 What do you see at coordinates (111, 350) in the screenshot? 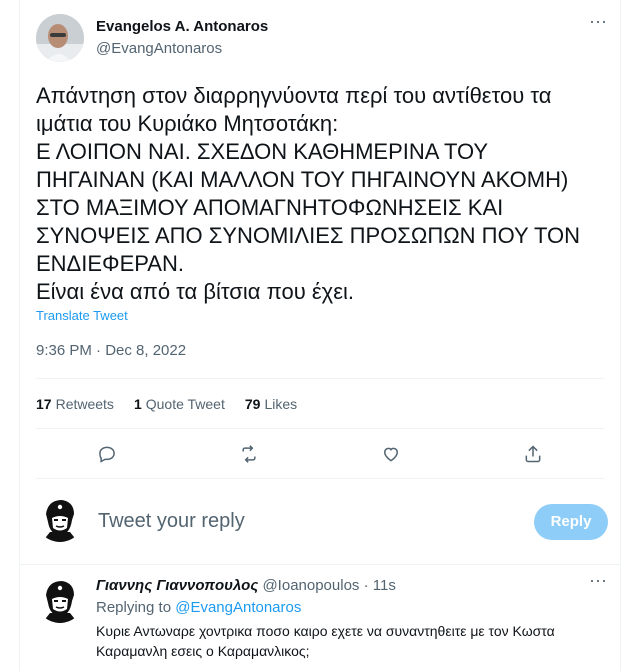
I see `tweet-timestamp: 9:36 PM · Dec 8, 2022` at bounding box center [111, 350].